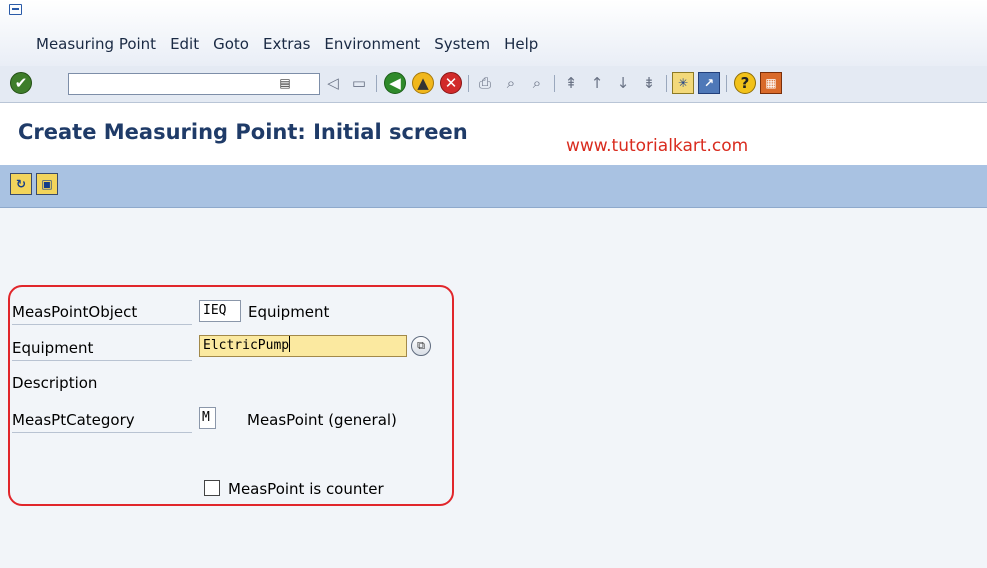 This screenshot has width=987, height=568. I want to click on meas-point-object-text: Equipment, so click(289, 312).